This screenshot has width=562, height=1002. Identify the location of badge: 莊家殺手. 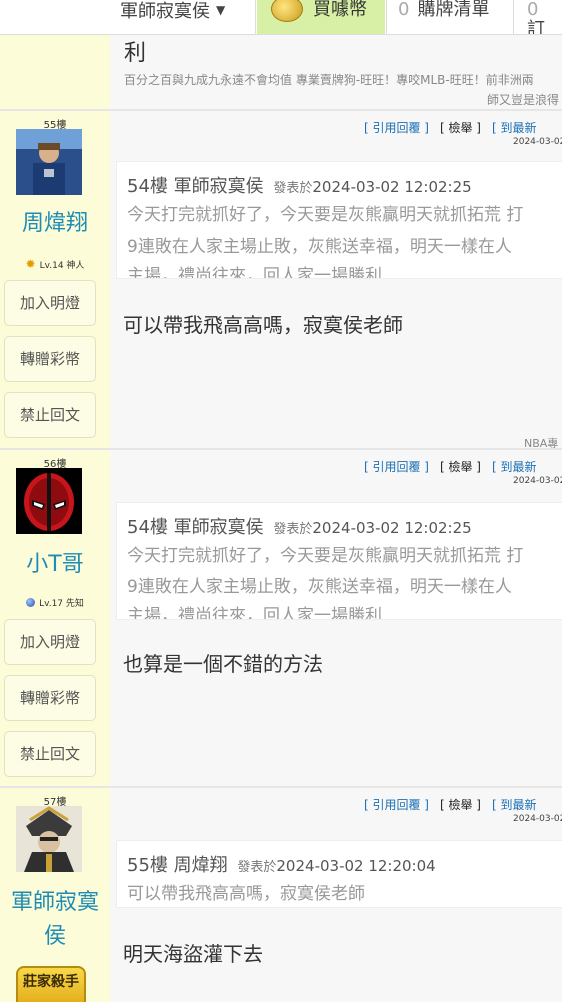
(51, 984).